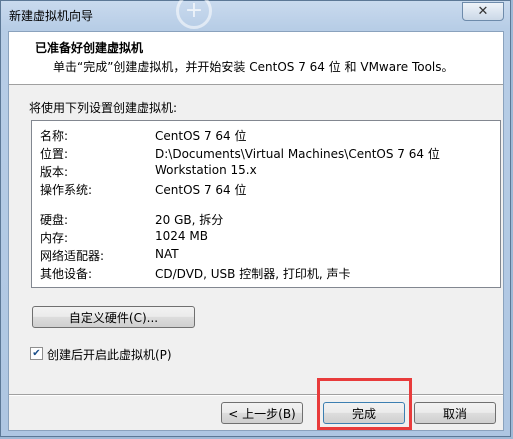  I want to click on check-icon: ✔, so click(36, 353).